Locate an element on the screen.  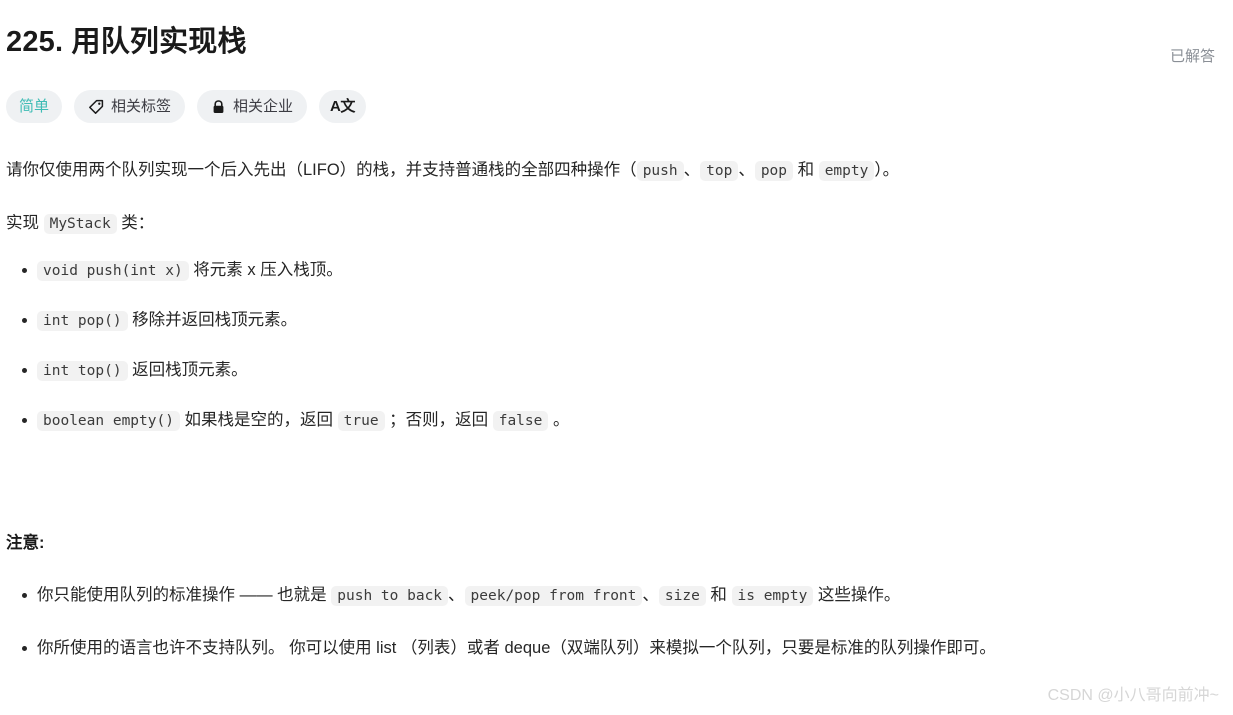
method-text-top: 返回栈顶元素。 is located at coordinates (187, 370).